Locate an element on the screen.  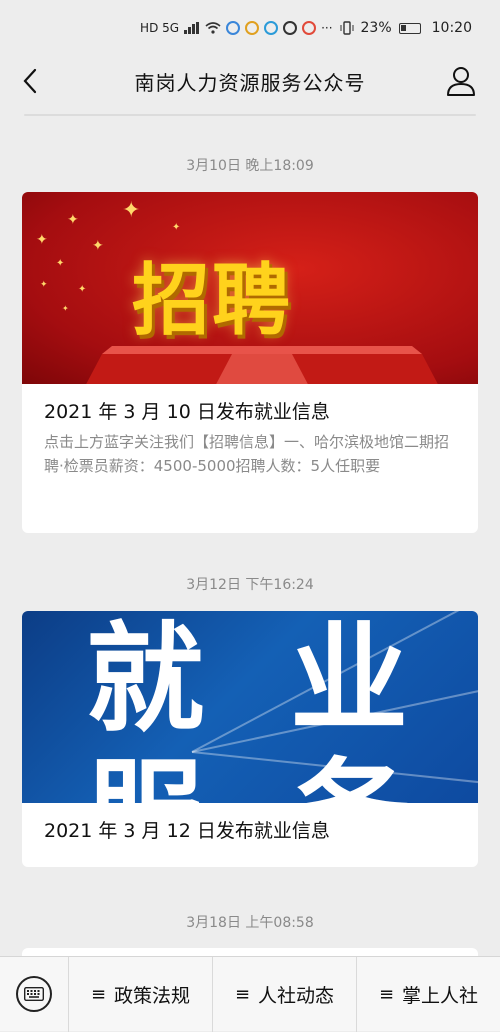
menu-item-label: 人社动态 is located at coordinates (296, 995).